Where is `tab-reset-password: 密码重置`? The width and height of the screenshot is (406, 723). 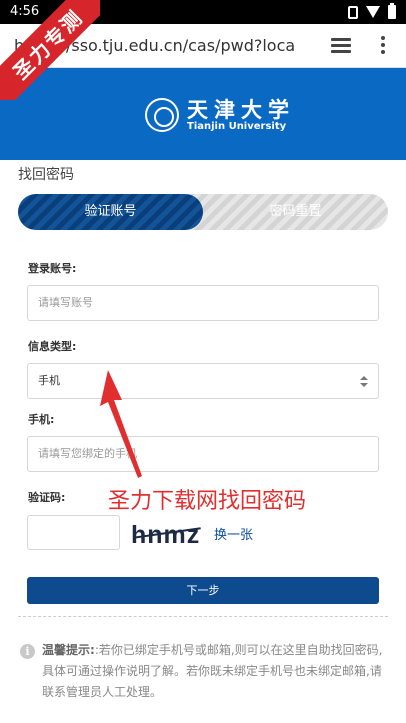
tab-reset-password: 密码重置 is located at coordinates (295, 212).